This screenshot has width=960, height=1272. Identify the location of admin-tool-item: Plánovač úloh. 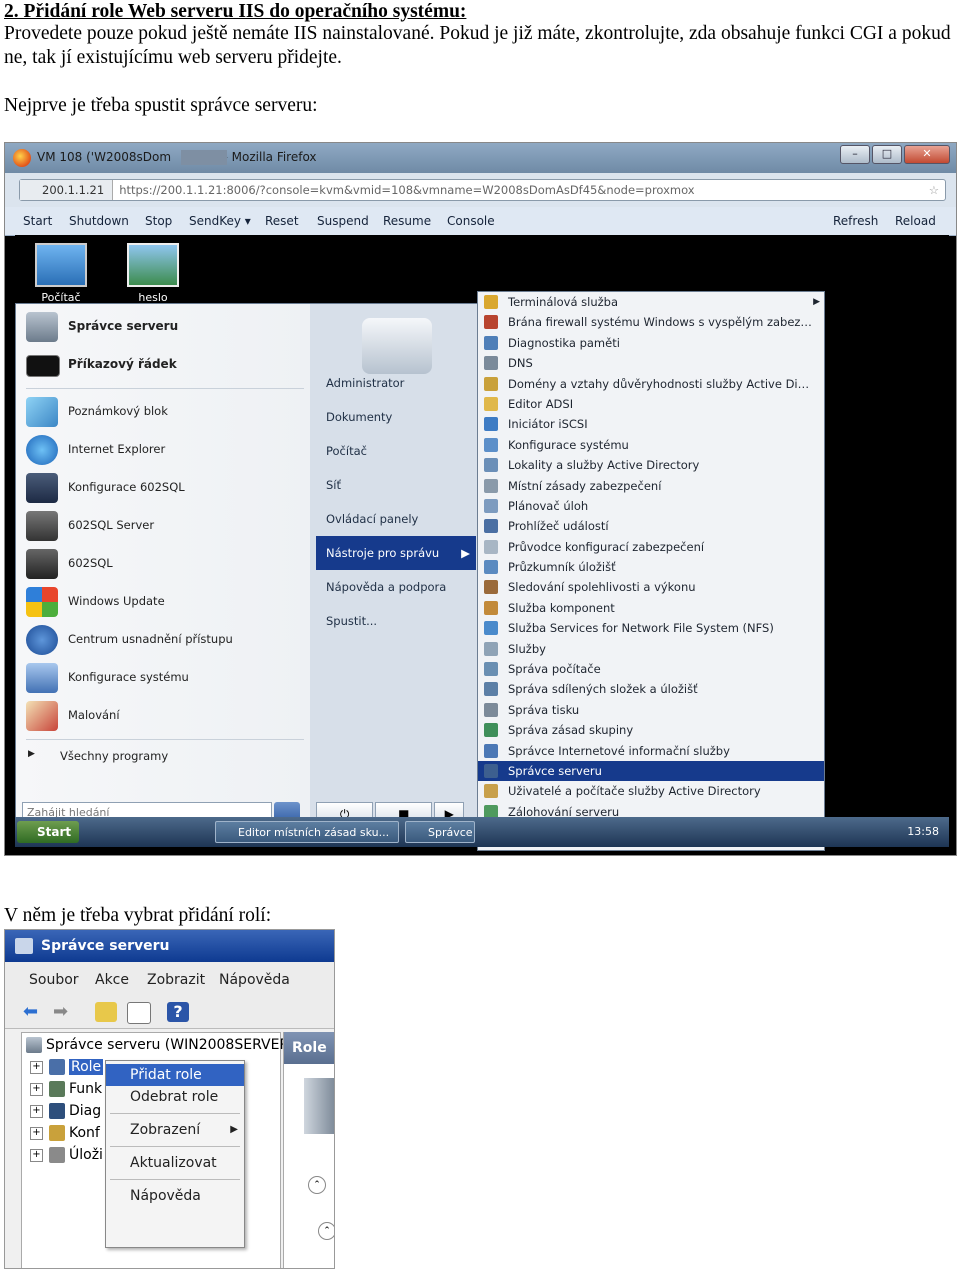
(651, 506).